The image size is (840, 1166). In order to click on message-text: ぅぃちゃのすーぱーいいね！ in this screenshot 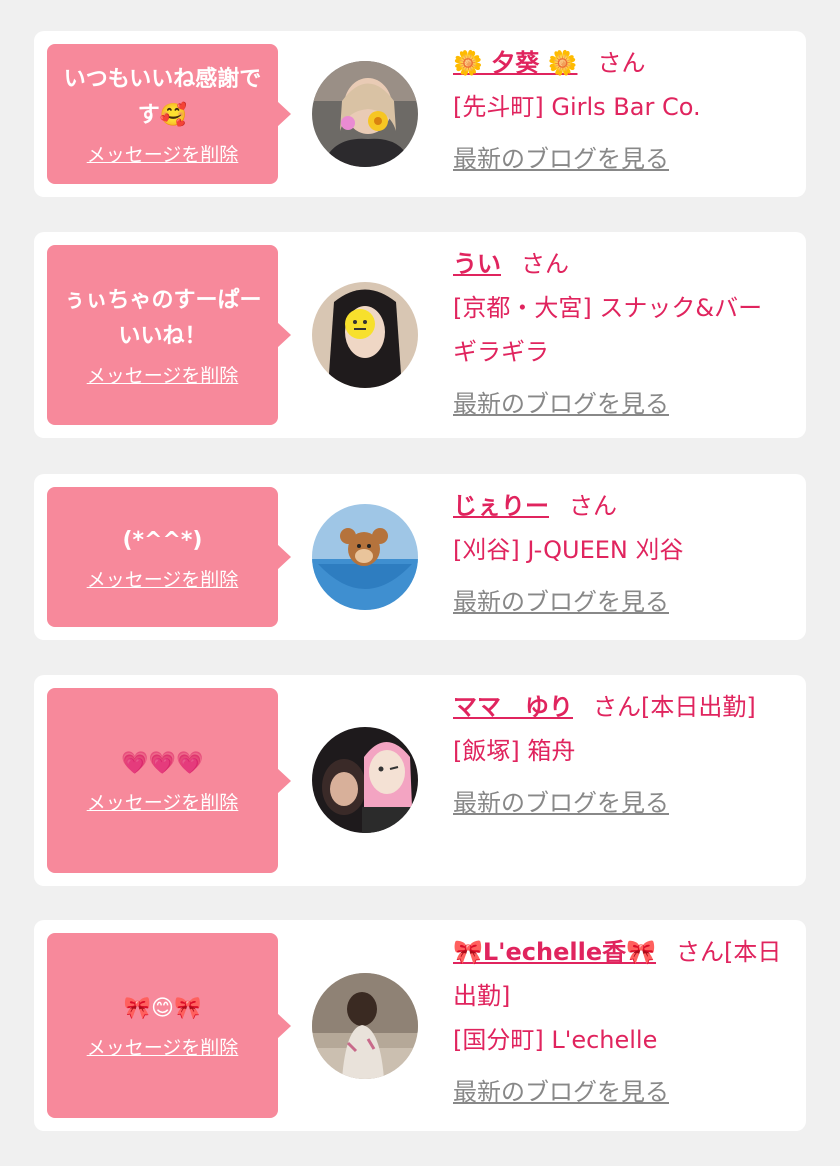, I will do `click(162, 318)`.